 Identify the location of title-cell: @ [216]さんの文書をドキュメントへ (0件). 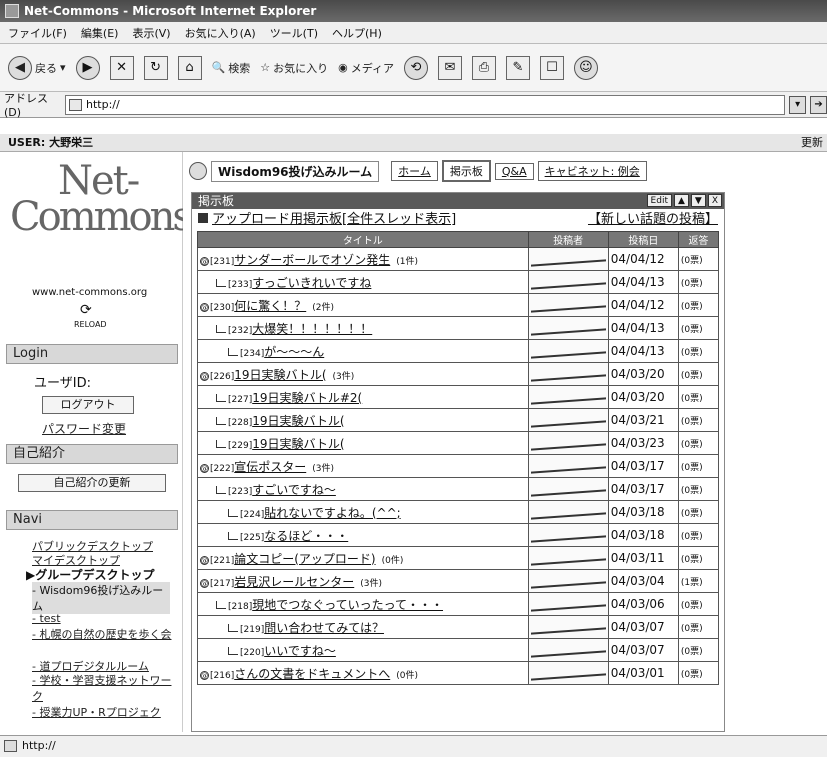
(363, 673).